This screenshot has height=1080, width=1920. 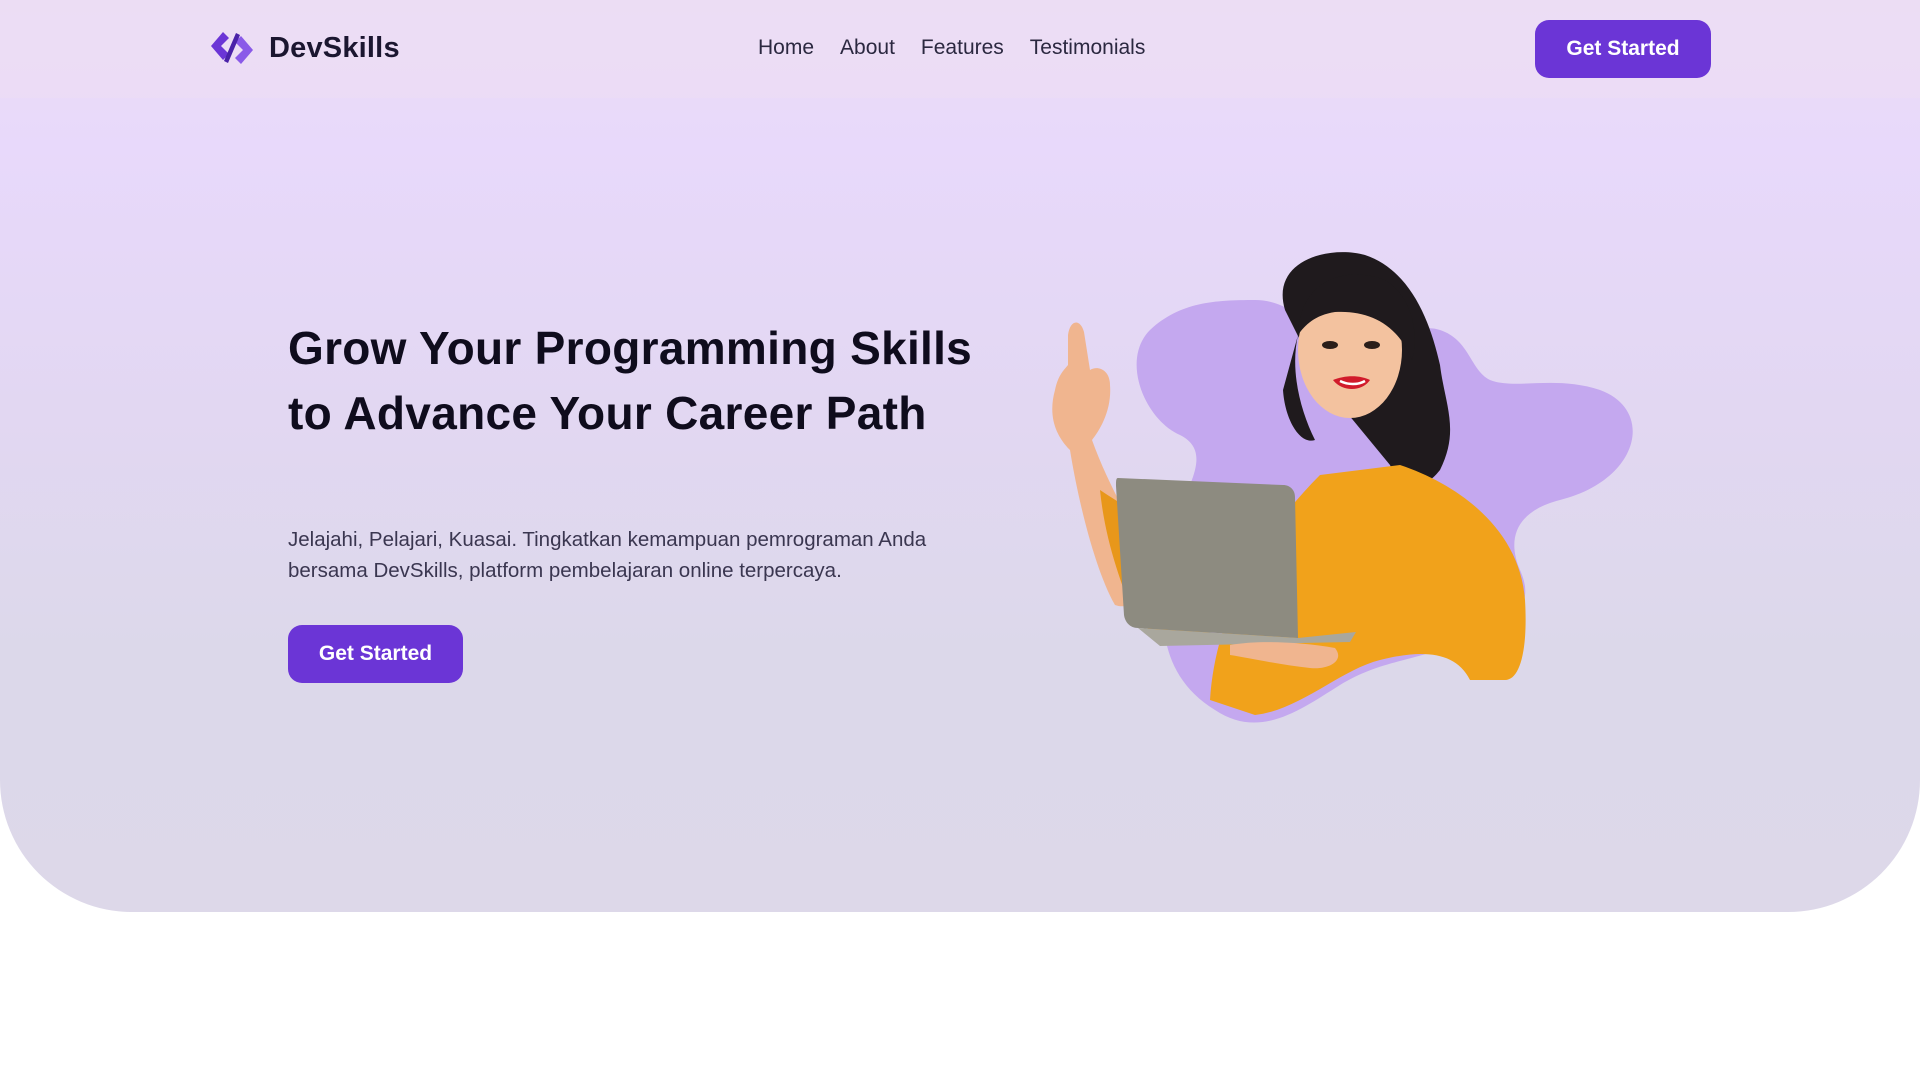 I want to click on nav-link-home: Home, so click(x=786, y=48).